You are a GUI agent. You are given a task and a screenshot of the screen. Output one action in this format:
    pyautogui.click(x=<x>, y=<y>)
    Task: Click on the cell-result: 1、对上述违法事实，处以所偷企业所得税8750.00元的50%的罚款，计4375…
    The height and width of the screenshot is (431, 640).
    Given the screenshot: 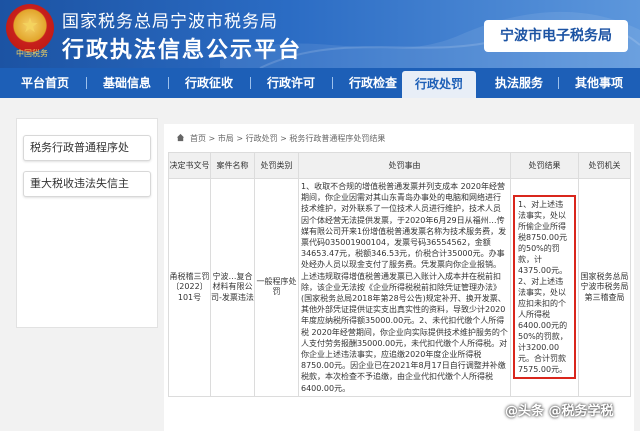 What is the action you would take?
    pyautogui.click(x=544, y=287)
    